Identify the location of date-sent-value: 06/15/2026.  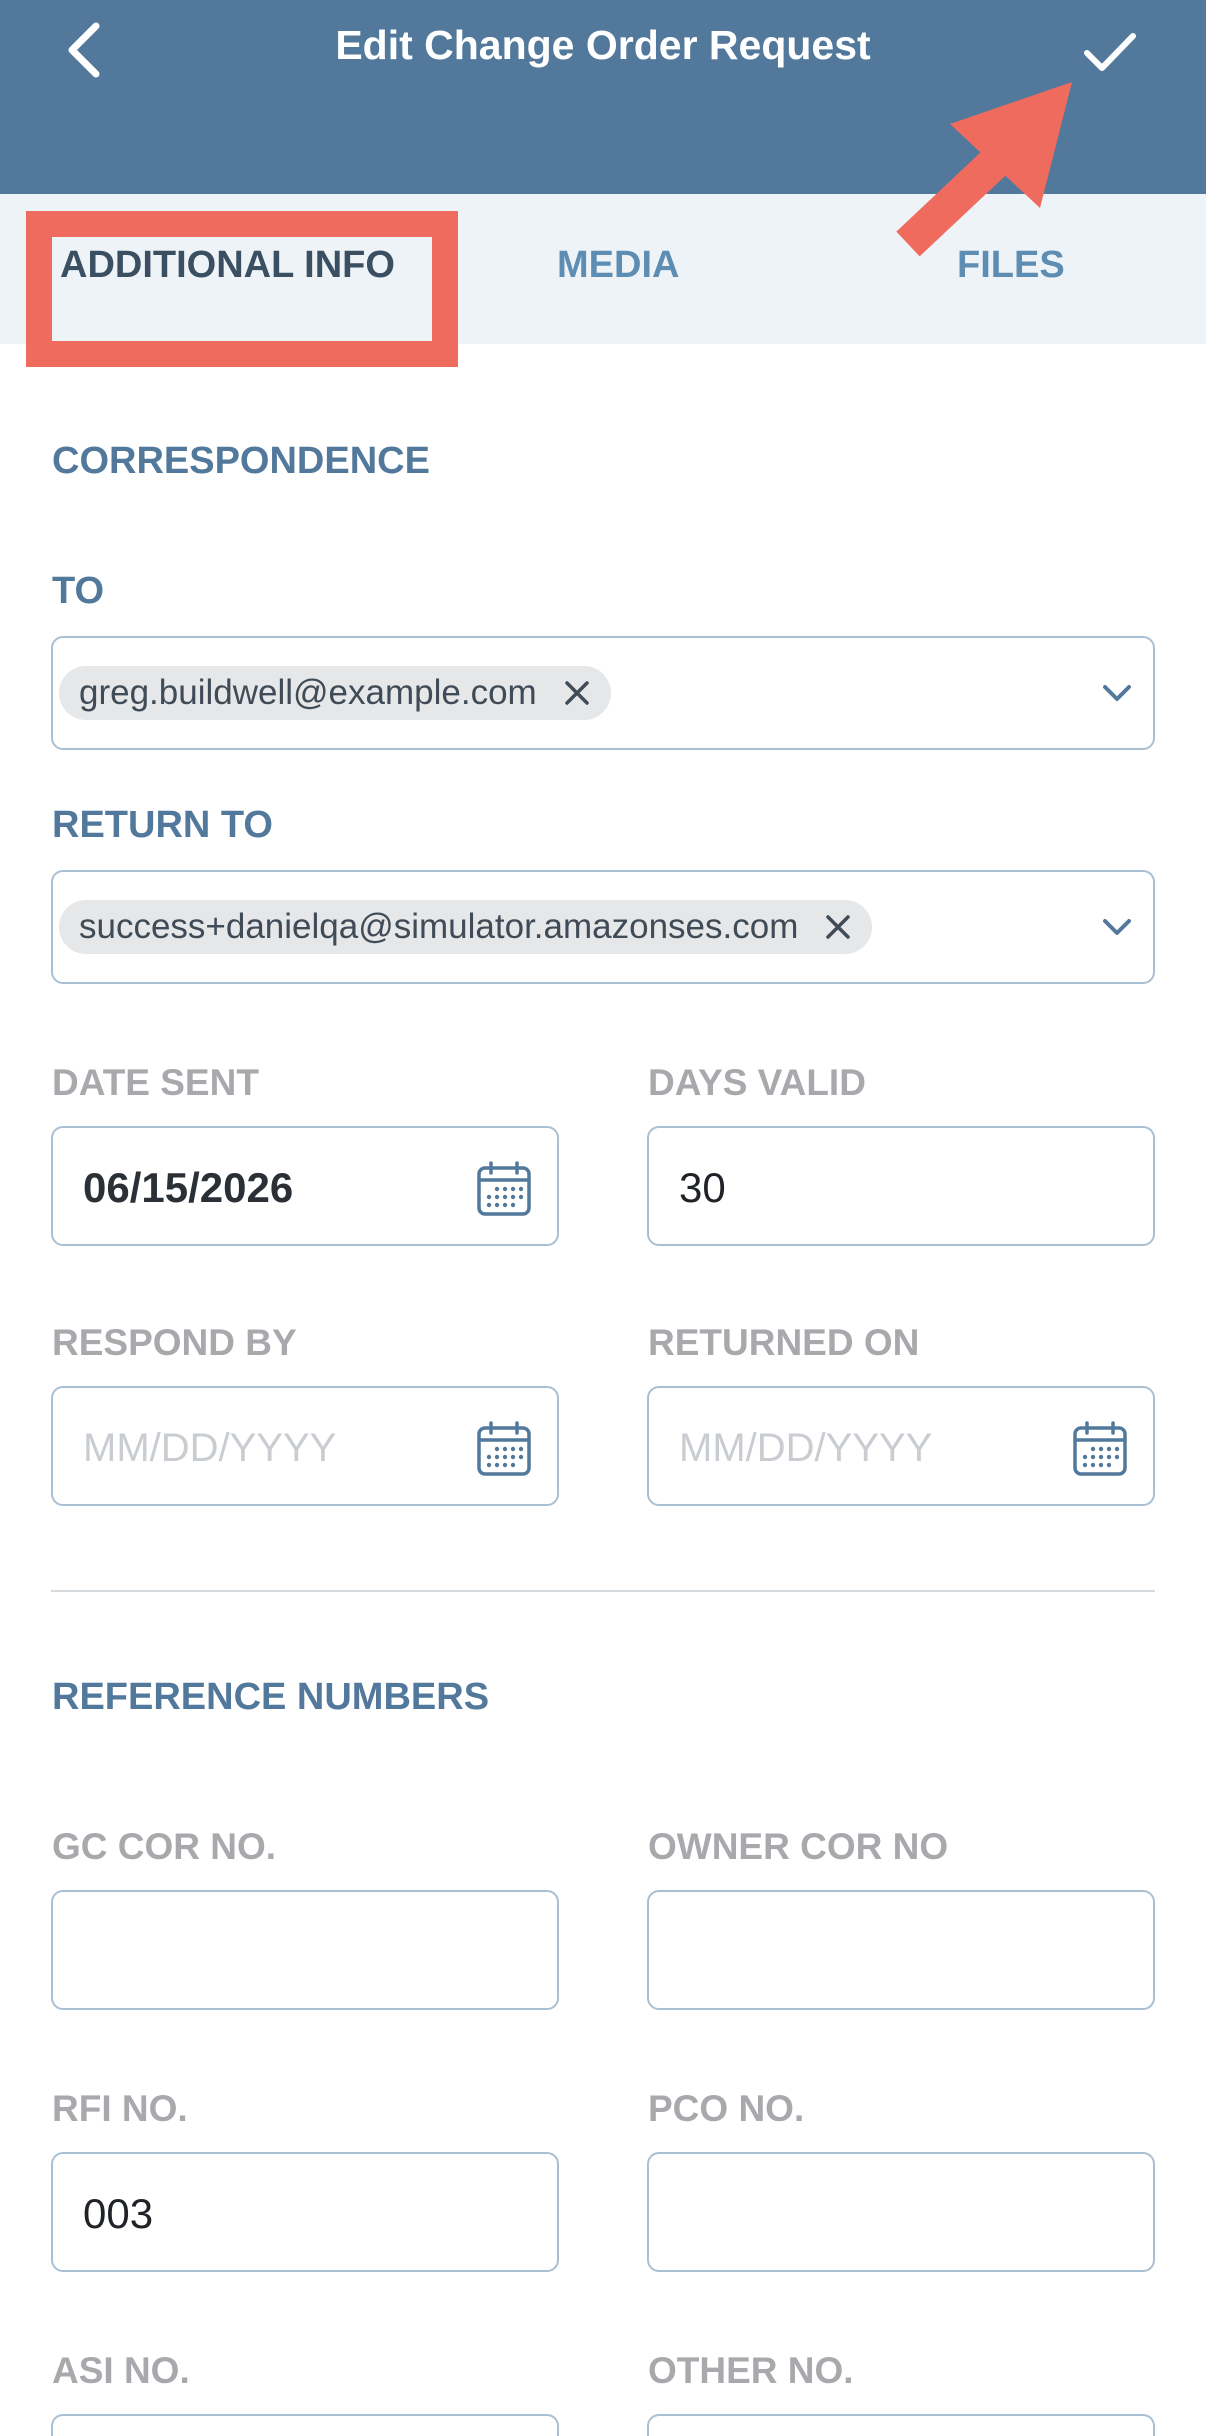
(188, 1187).